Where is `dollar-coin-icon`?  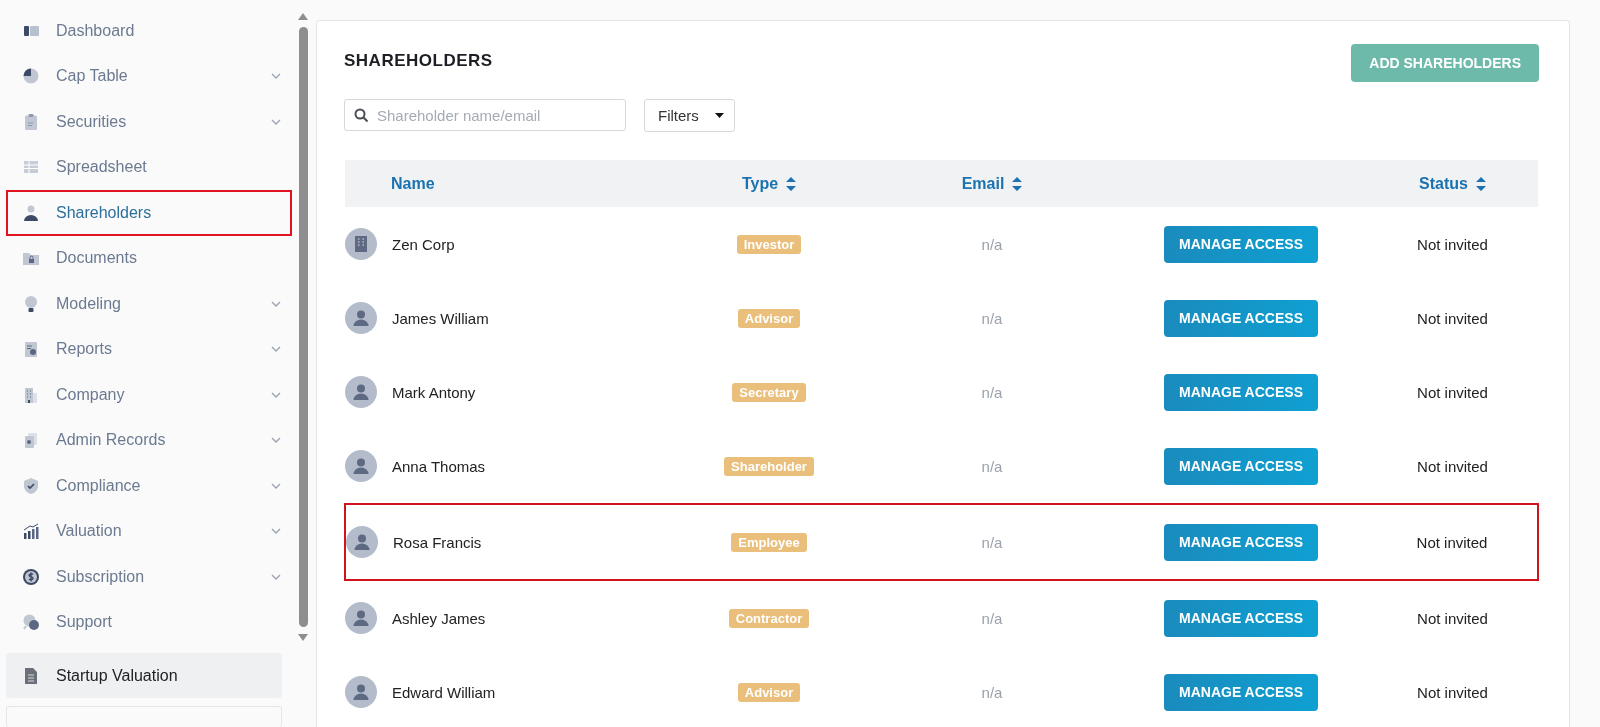
dollar-coin-icon is located at coordinates (31, 576).